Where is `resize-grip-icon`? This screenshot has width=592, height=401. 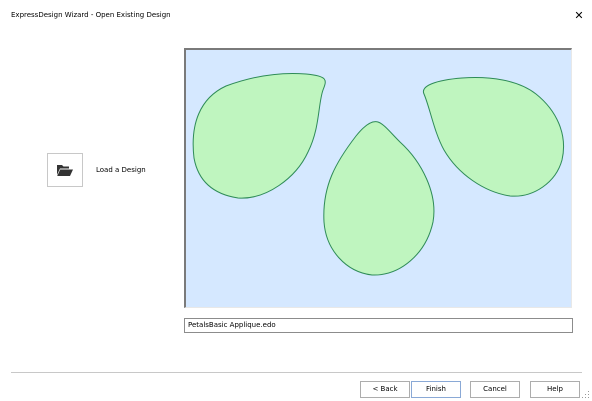 resize-grip-icon is located at coordinates (586, 395).